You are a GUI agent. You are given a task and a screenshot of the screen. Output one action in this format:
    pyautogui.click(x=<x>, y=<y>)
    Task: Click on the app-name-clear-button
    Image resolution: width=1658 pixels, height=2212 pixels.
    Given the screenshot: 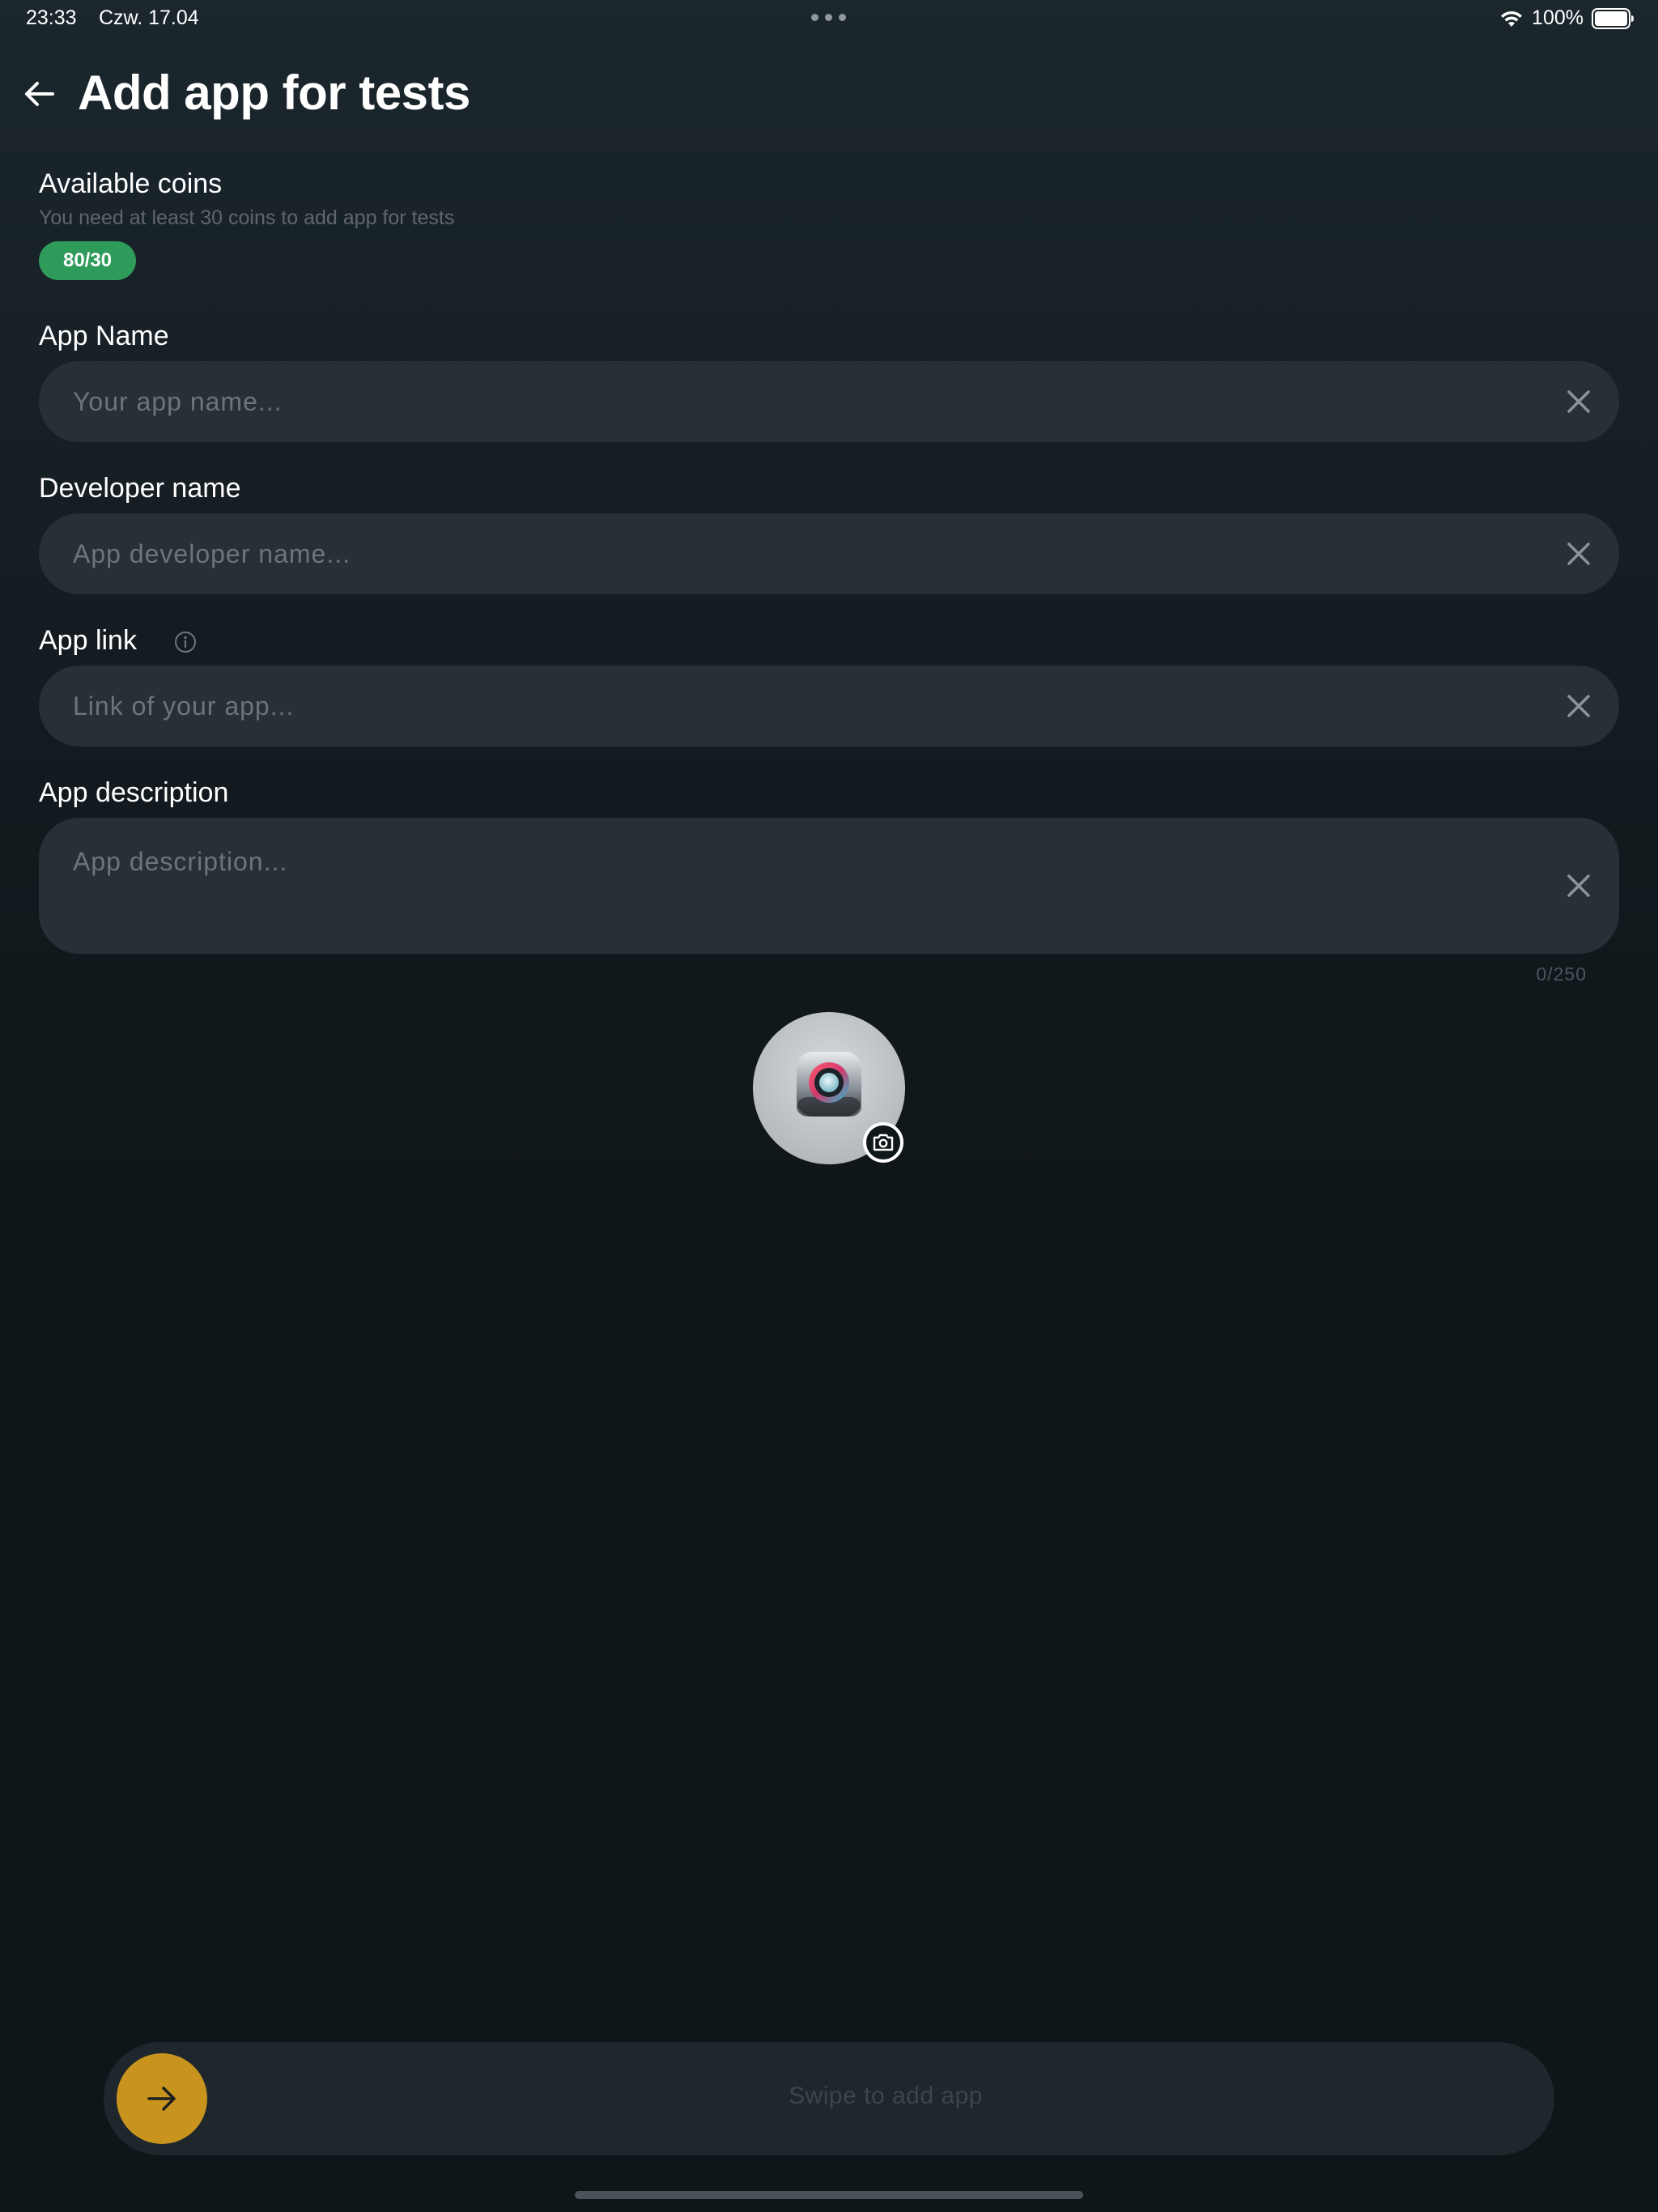 What is the action you would take?
    pyautogui.click(x=1578, y=402)
    